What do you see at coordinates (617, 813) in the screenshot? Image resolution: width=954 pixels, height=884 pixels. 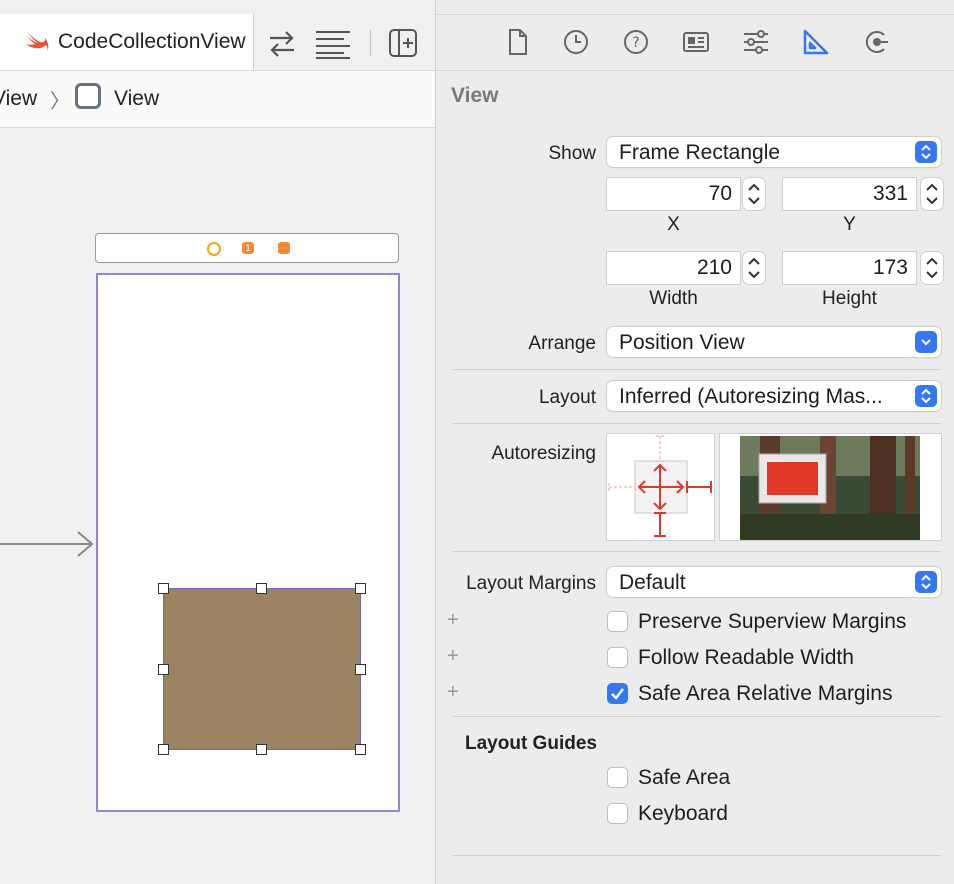 I see `keyboard-checkbox` at bounding box center [617, 813].